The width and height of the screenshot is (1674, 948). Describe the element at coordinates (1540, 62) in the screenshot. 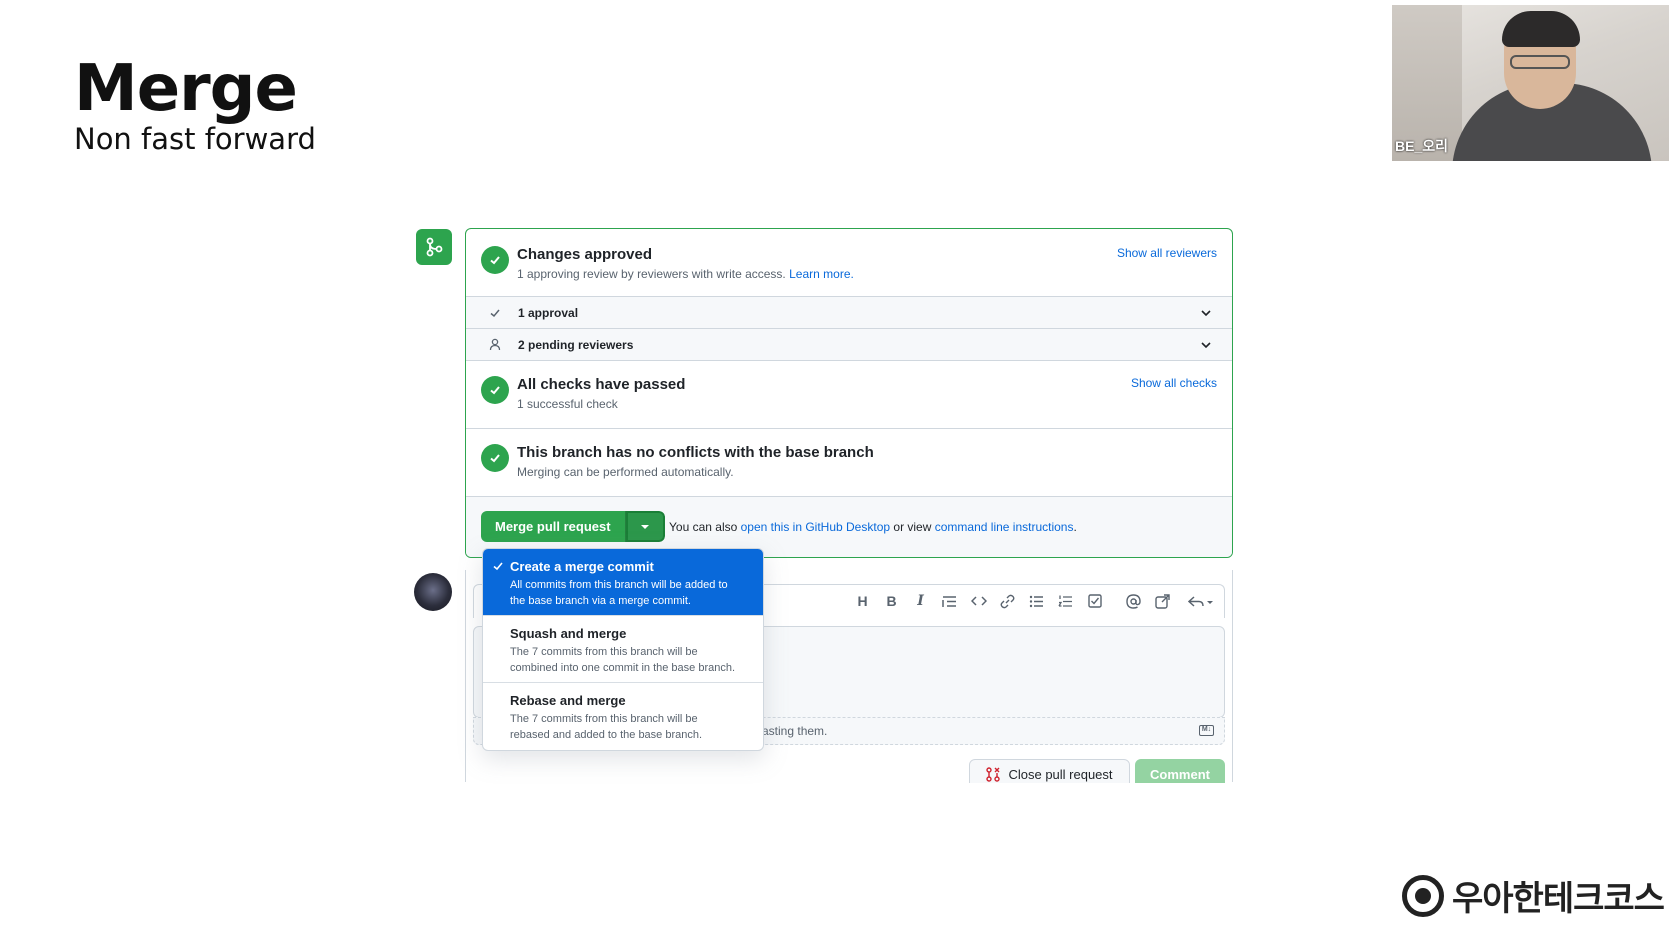

I see `presenter-glasses` at that location.